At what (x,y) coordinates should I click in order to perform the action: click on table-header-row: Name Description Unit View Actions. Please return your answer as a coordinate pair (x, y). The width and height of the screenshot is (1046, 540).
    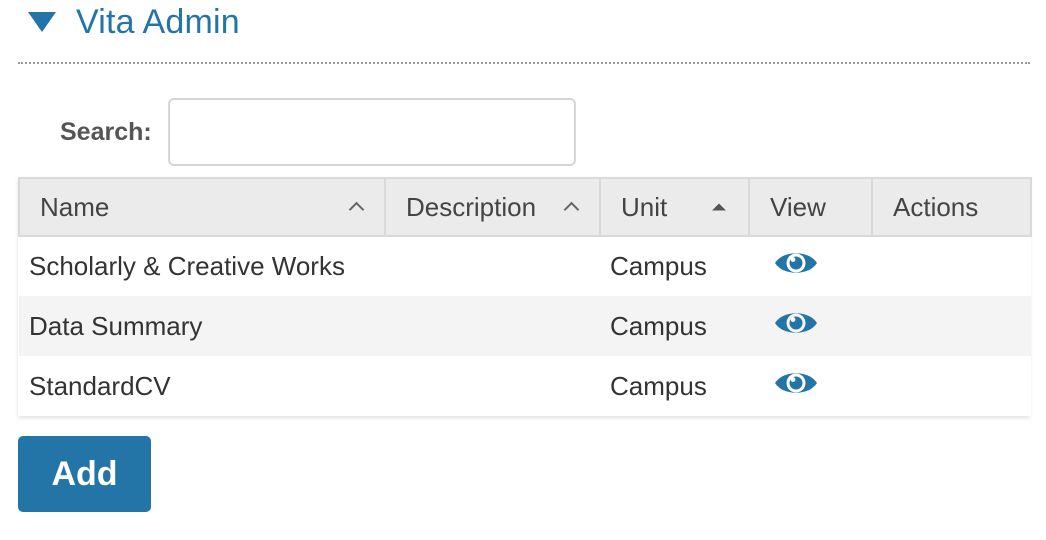
    Looking at the image, I should click on (525, 207).